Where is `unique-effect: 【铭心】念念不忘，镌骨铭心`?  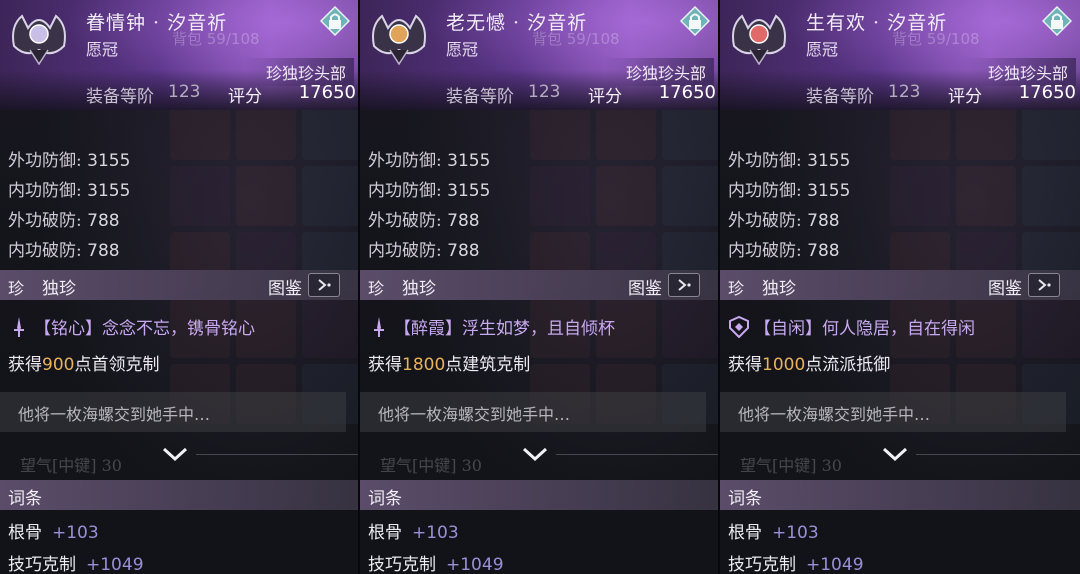 unique-effect: 【铭心】念念不忘，镌骨铭心 is located at coordinates (131, 326).